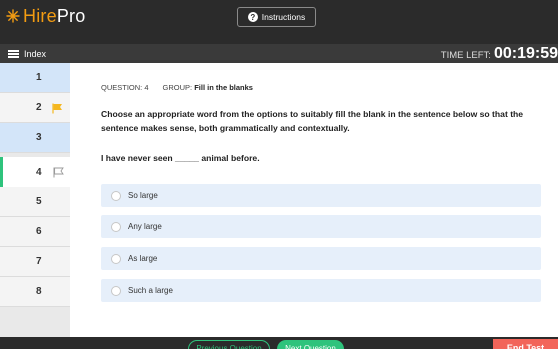 Image resolution: width=558 pixels, height=349 pixels. What do you see at coordinates (525, 344) in the screenshot?
I see `end-test-button: End Test` at bounding box center [525, 344].